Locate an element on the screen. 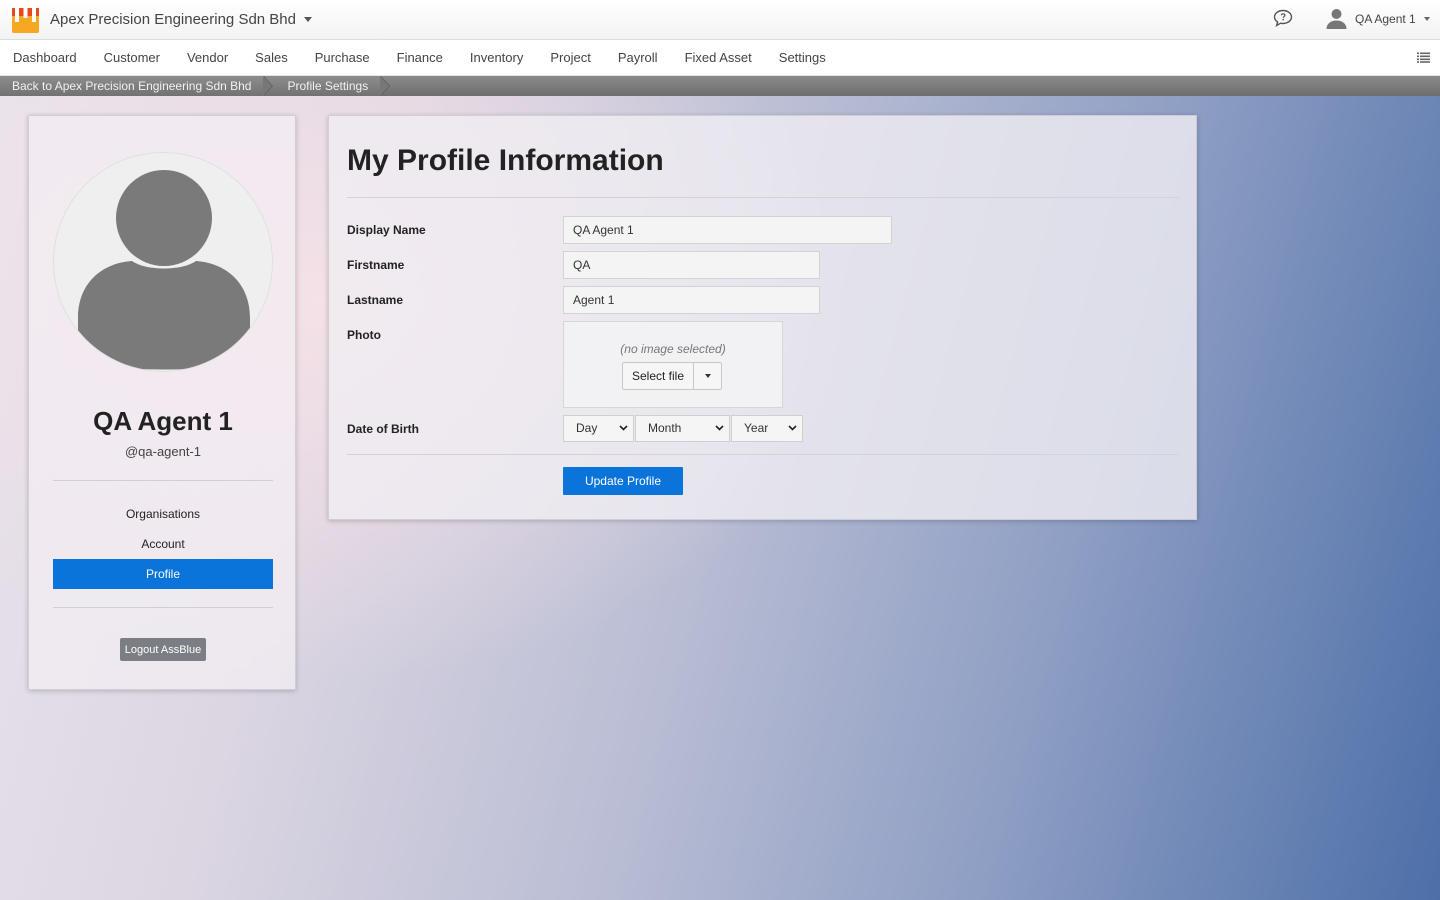 This screenshot has height=900, width=1440. user-icon is located at coordinates (1336, 19).